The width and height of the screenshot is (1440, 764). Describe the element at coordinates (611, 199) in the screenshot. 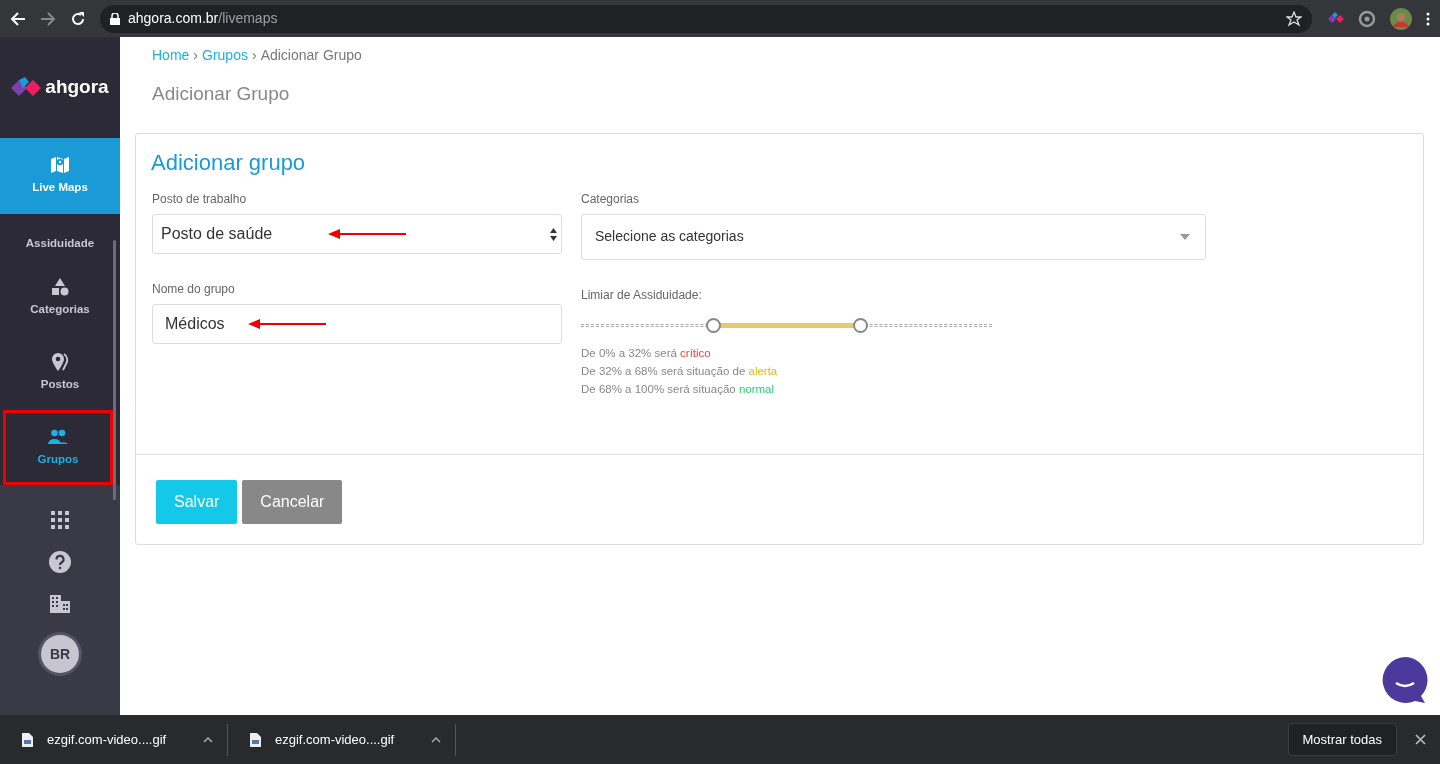

I see `field-label: Categorias` at that location.